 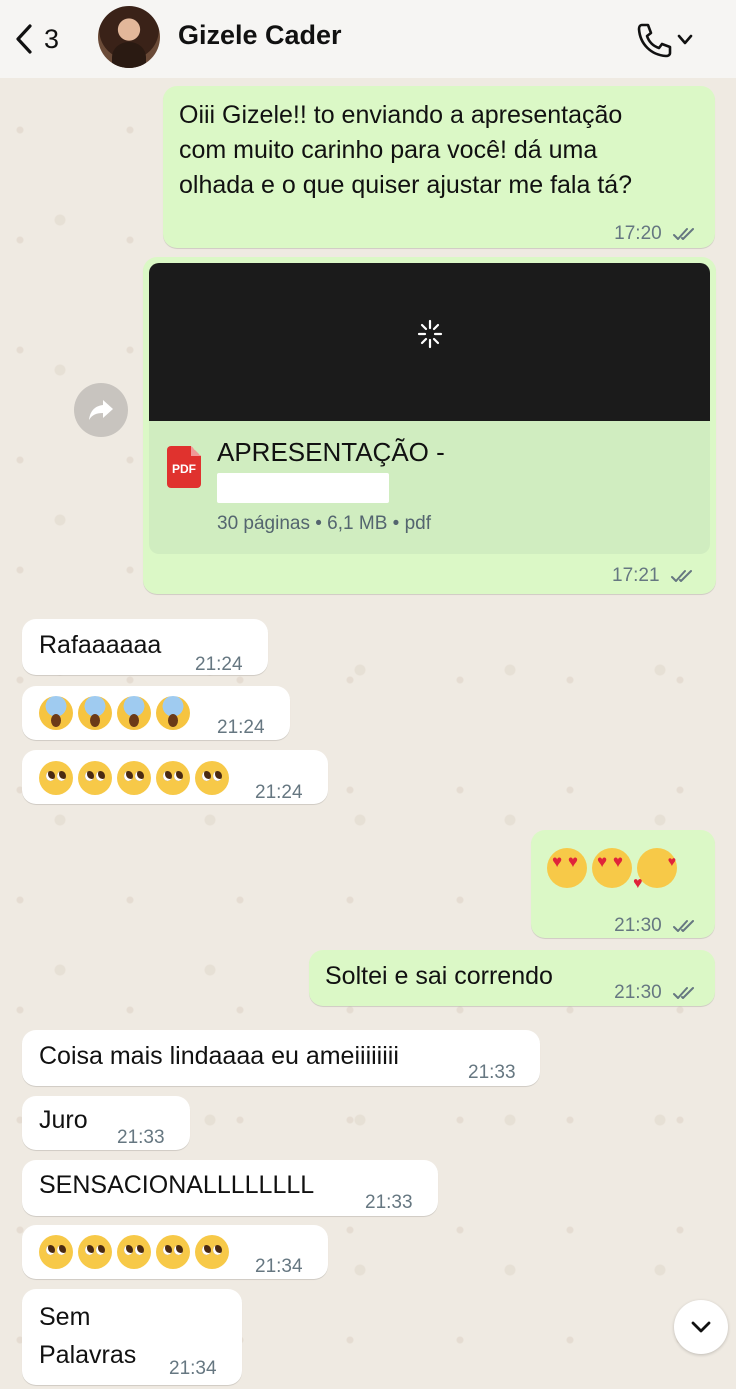 I want to click on document-preview, so click(x=429, y=342).